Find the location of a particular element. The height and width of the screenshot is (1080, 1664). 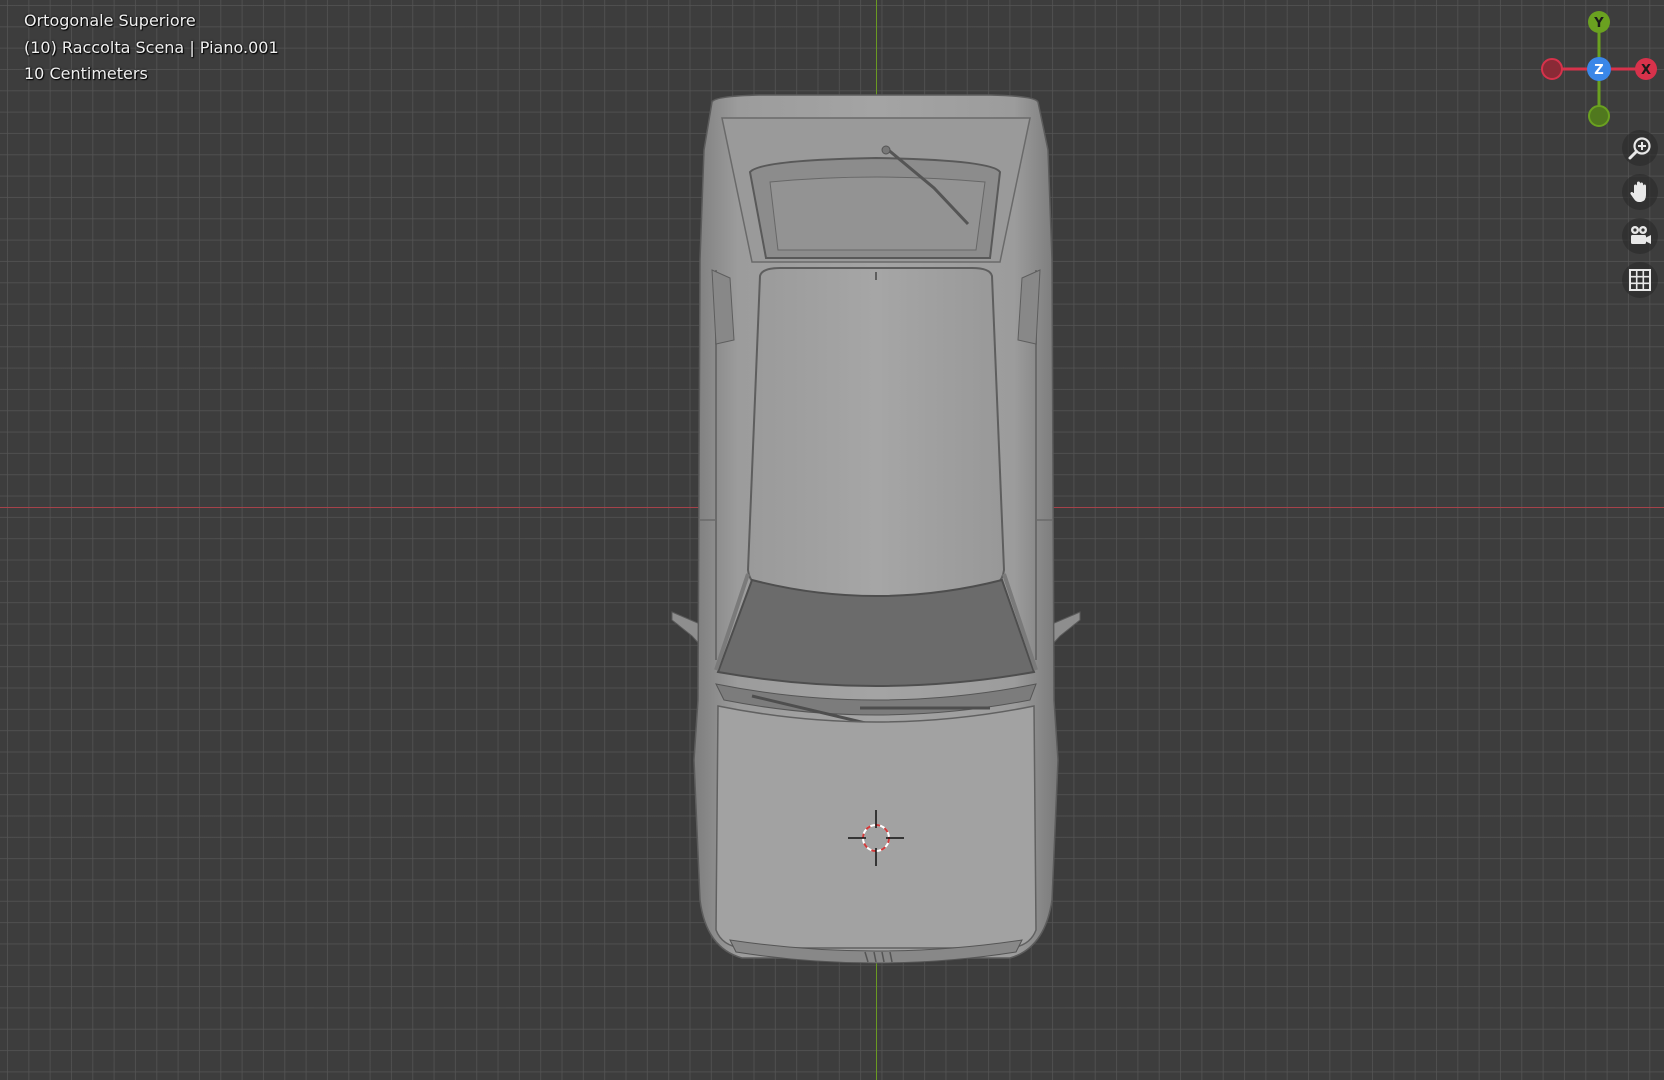

grid-icon is located at coordinates (1640, 280).